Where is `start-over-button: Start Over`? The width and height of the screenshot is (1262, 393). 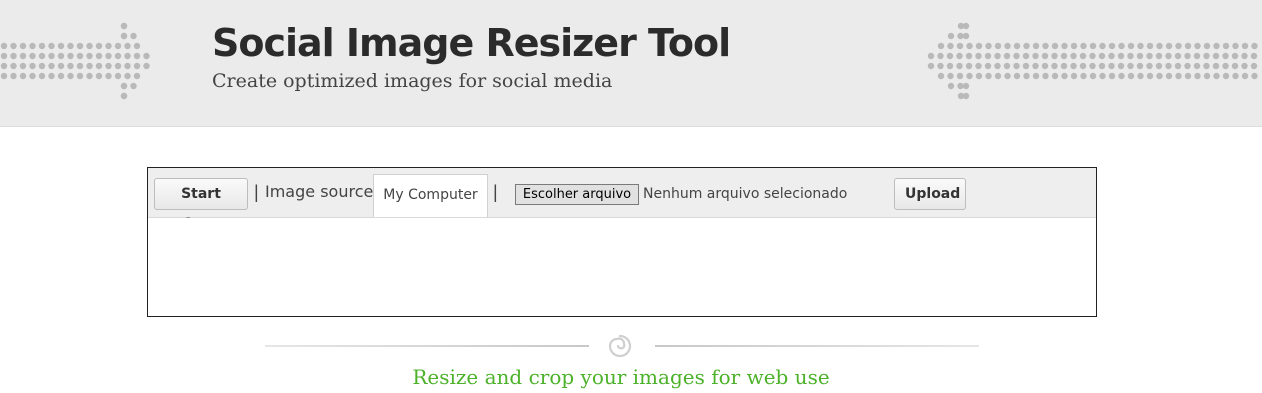
start-over-button: Start Over is located at coordinates (201, 205).